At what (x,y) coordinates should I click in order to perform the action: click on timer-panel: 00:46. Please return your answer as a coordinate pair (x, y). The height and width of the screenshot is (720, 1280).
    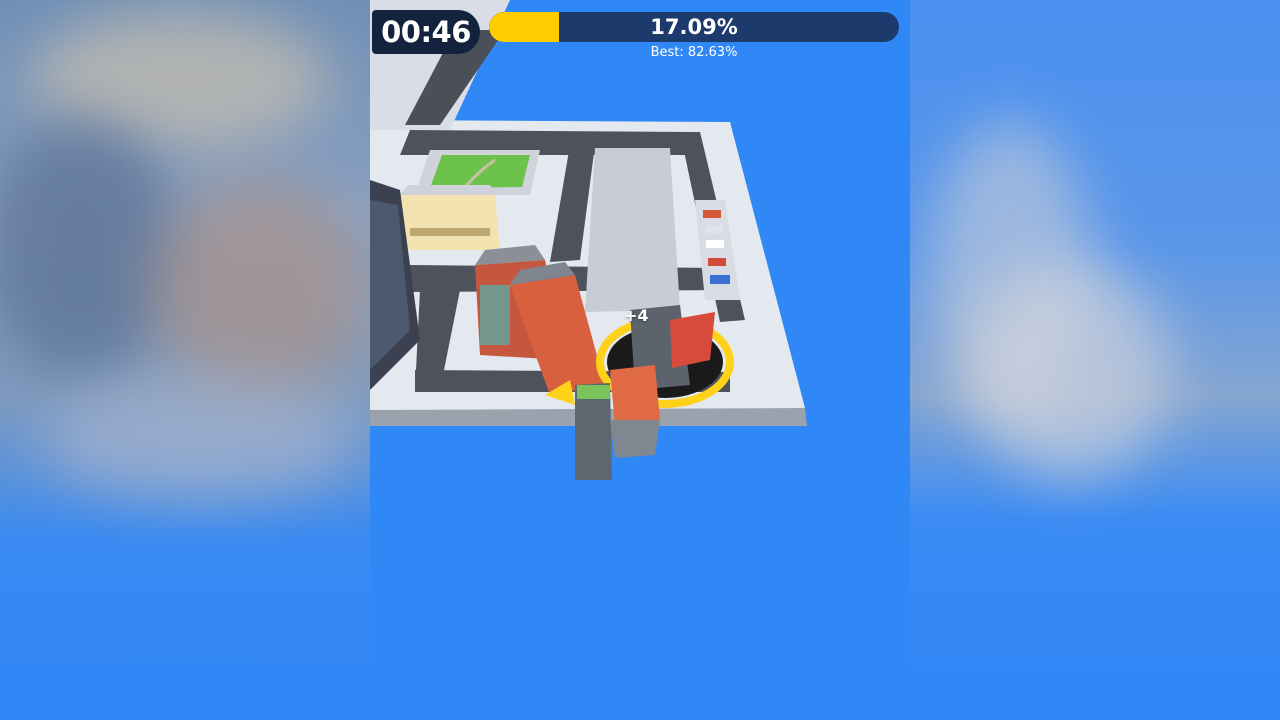
    Looking at the image, I should click on (426, 32).